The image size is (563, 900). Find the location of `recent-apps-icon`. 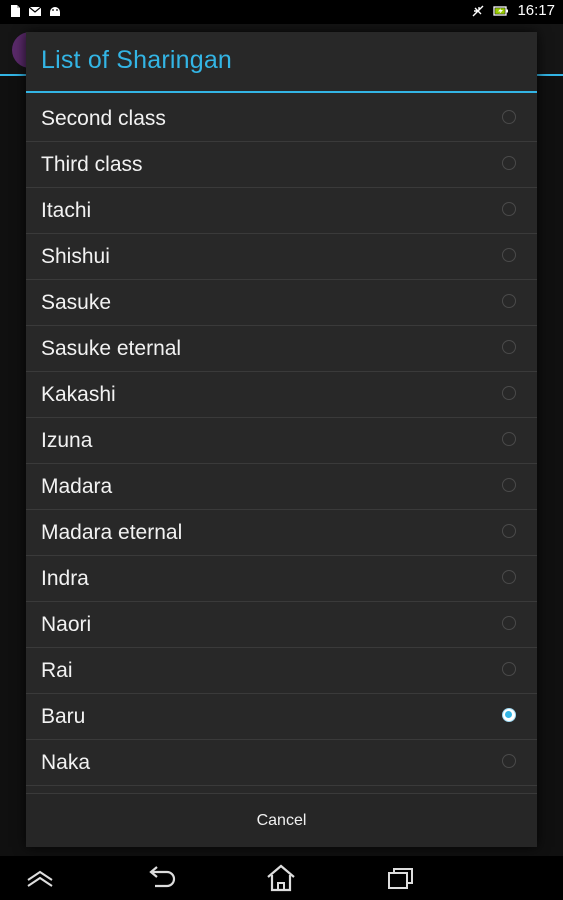

recent-apps-icon is located at coordinates (401, 878).